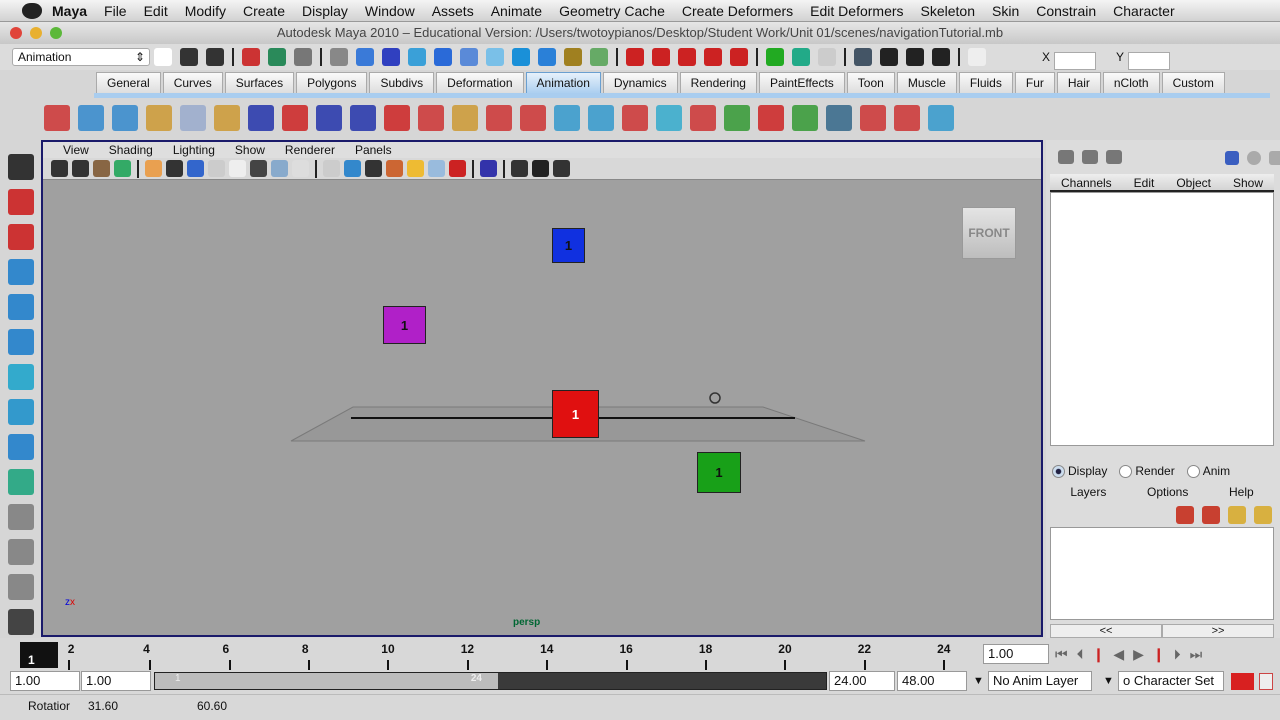  Describe the element at coordinates (250, 150) in the screenshot. I see `panel-menu-show: Show` at that location.